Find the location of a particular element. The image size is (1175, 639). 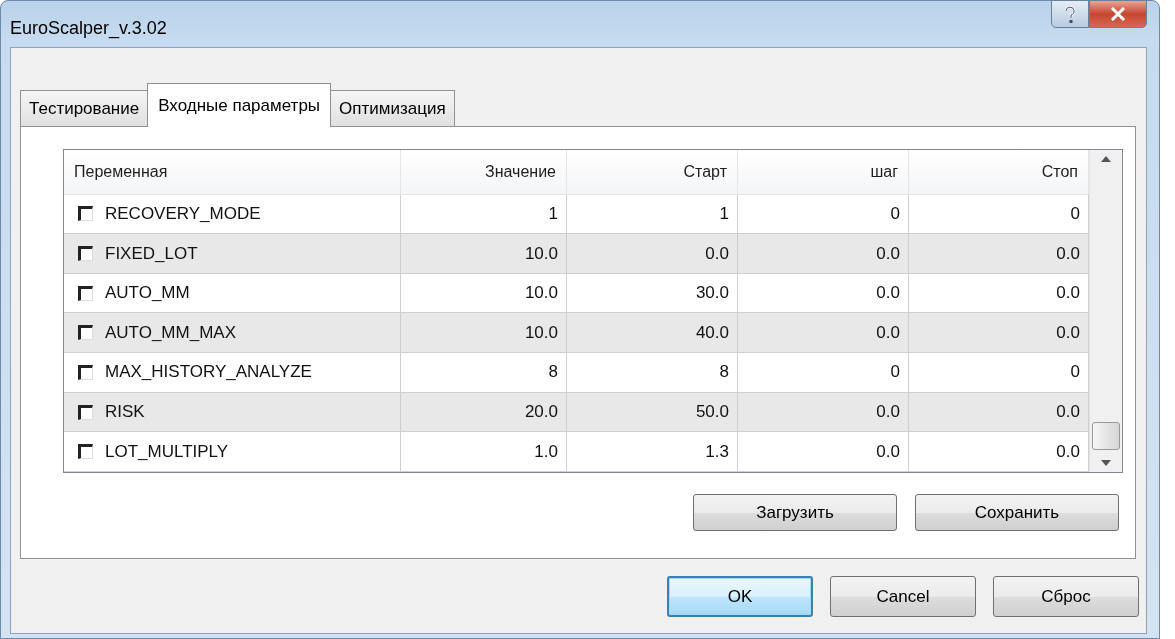

parameter-name: RECOVERY_MODE is located at coordinates (183, 213).